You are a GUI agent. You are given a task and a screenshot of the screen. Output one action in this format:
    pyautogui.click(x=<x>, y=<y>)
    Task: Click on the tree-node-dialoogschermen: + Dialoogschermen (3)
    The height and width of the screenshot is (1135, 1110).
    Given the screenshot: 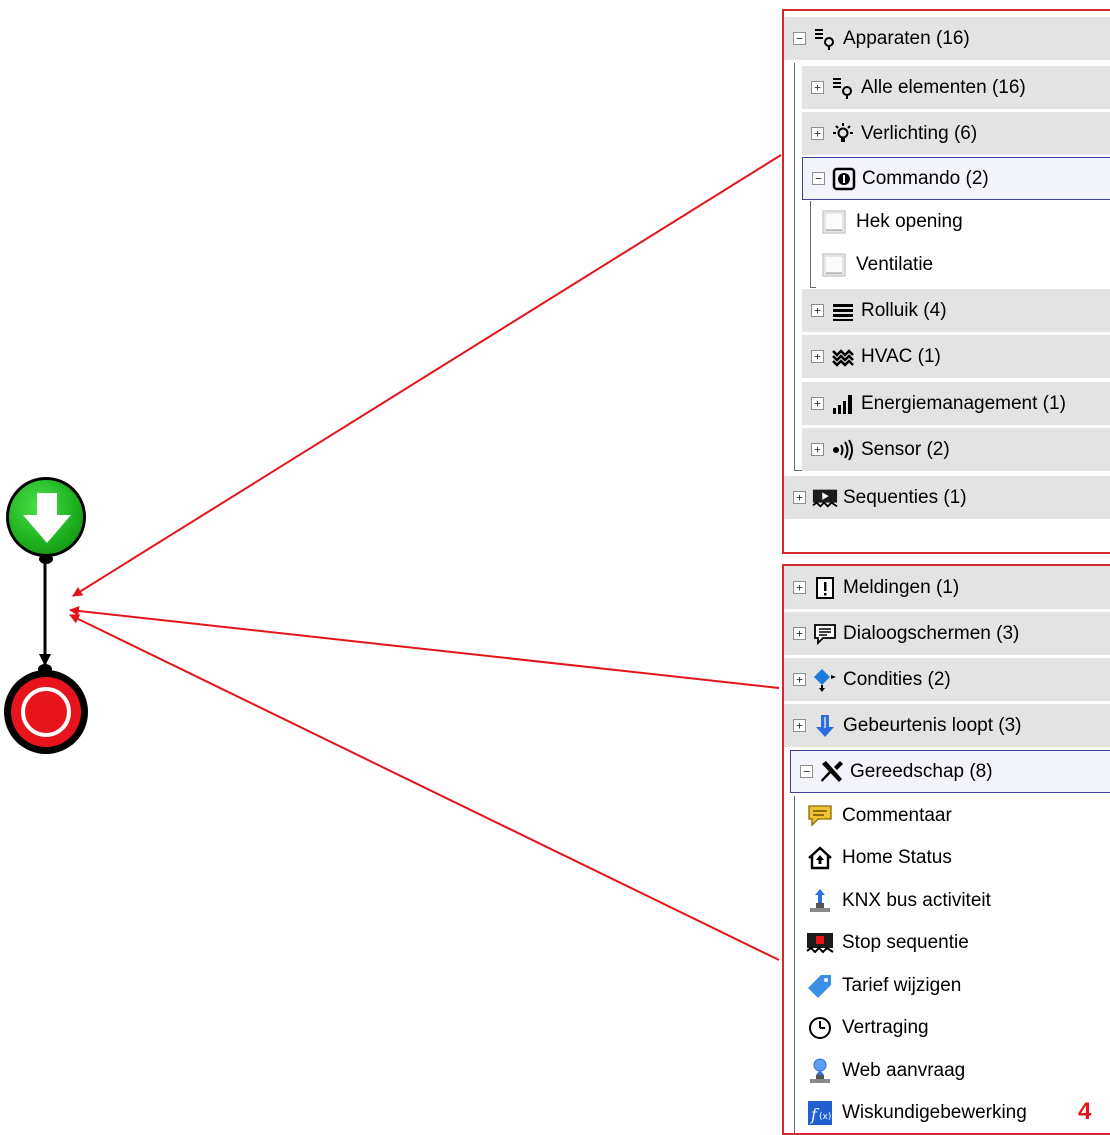 What is the action you would take?
    pyautogui.click(x=947, y=633)
    